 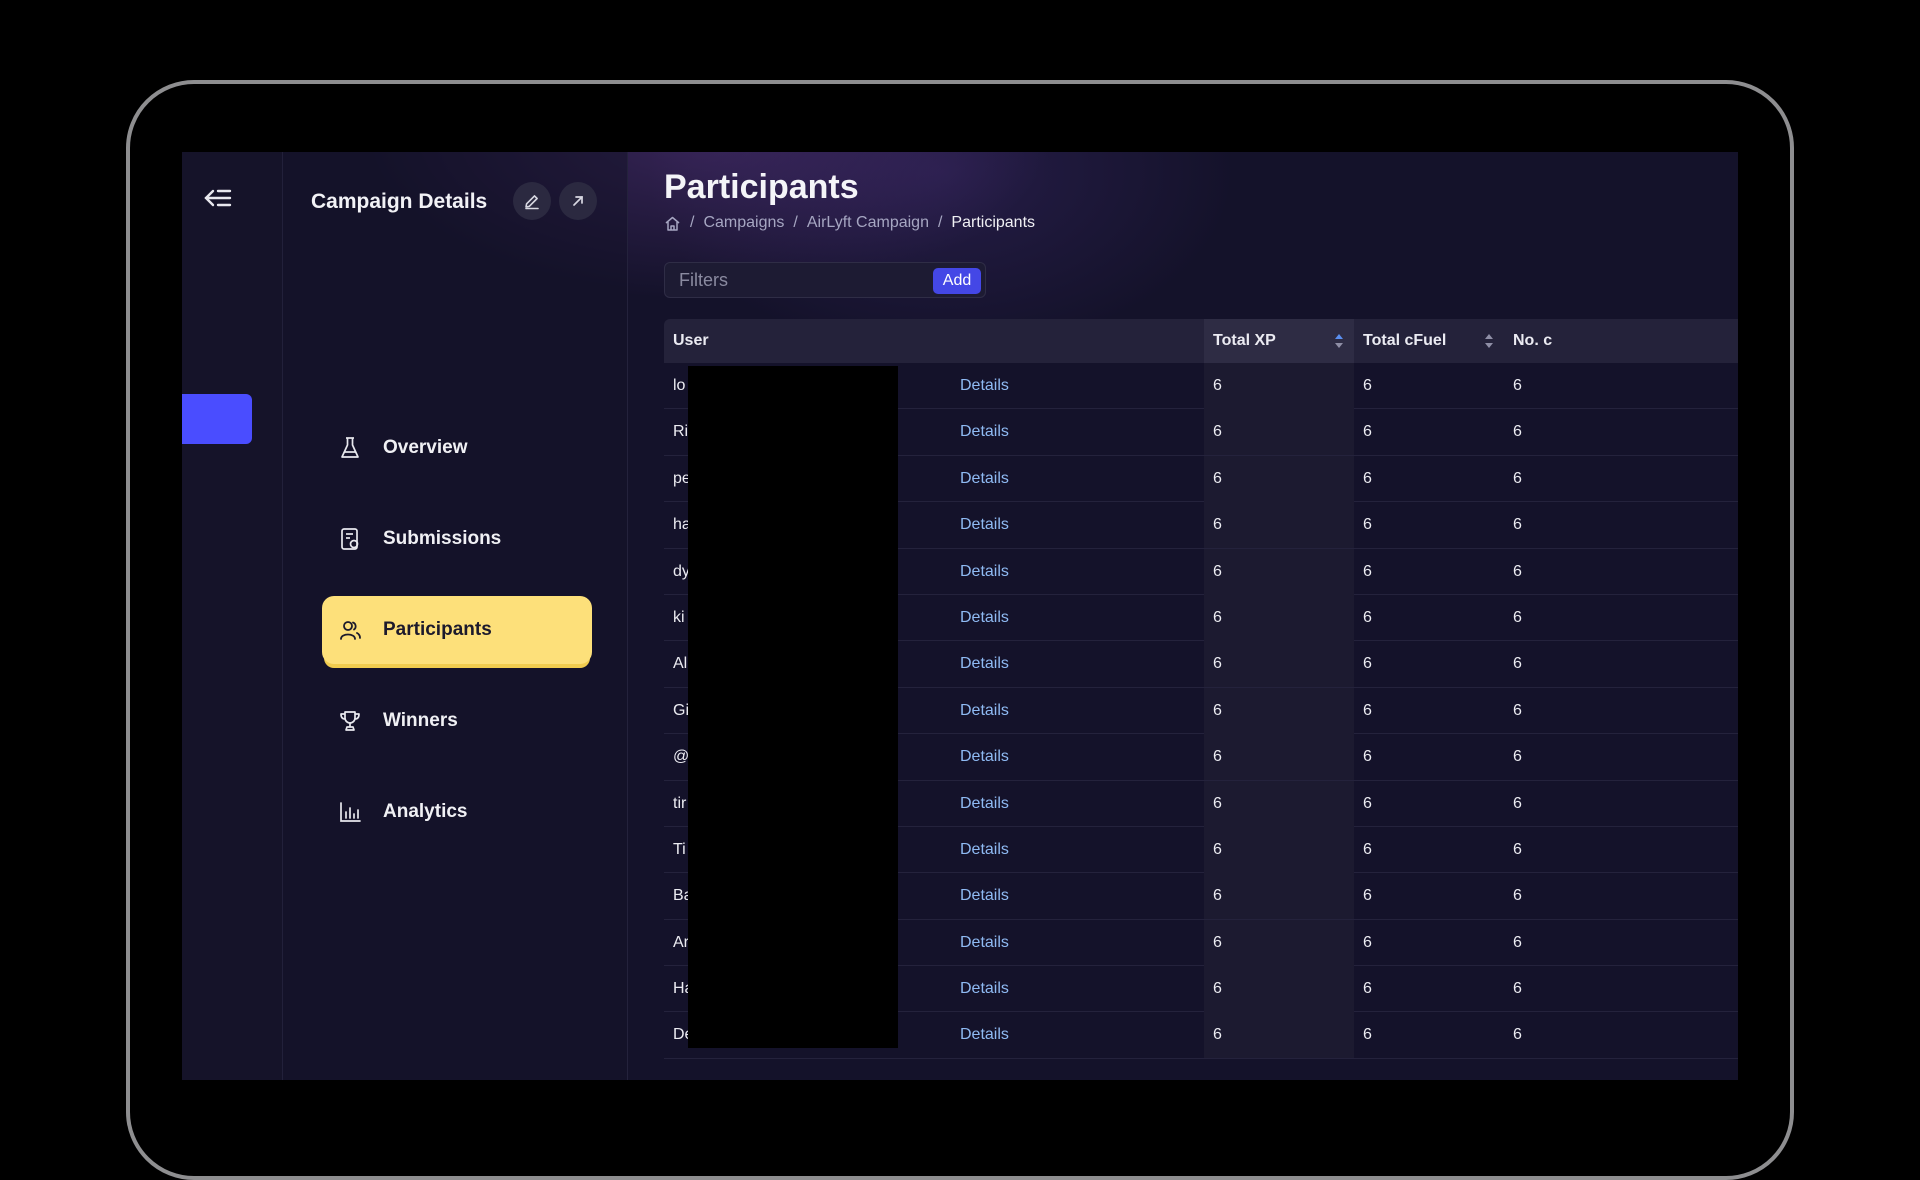 I want to click on column-user: User, so click(x=691, y=340).